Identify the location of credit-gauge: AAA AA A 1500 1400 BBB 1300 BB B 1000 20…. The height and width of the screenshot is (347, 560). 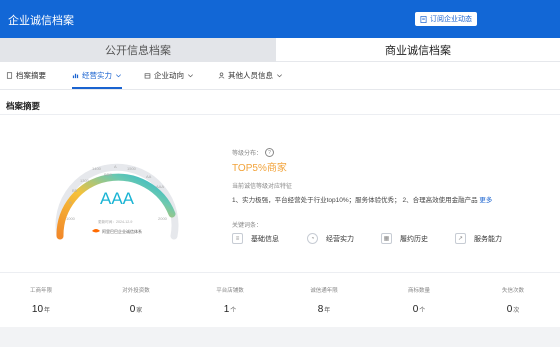
(117, 201).